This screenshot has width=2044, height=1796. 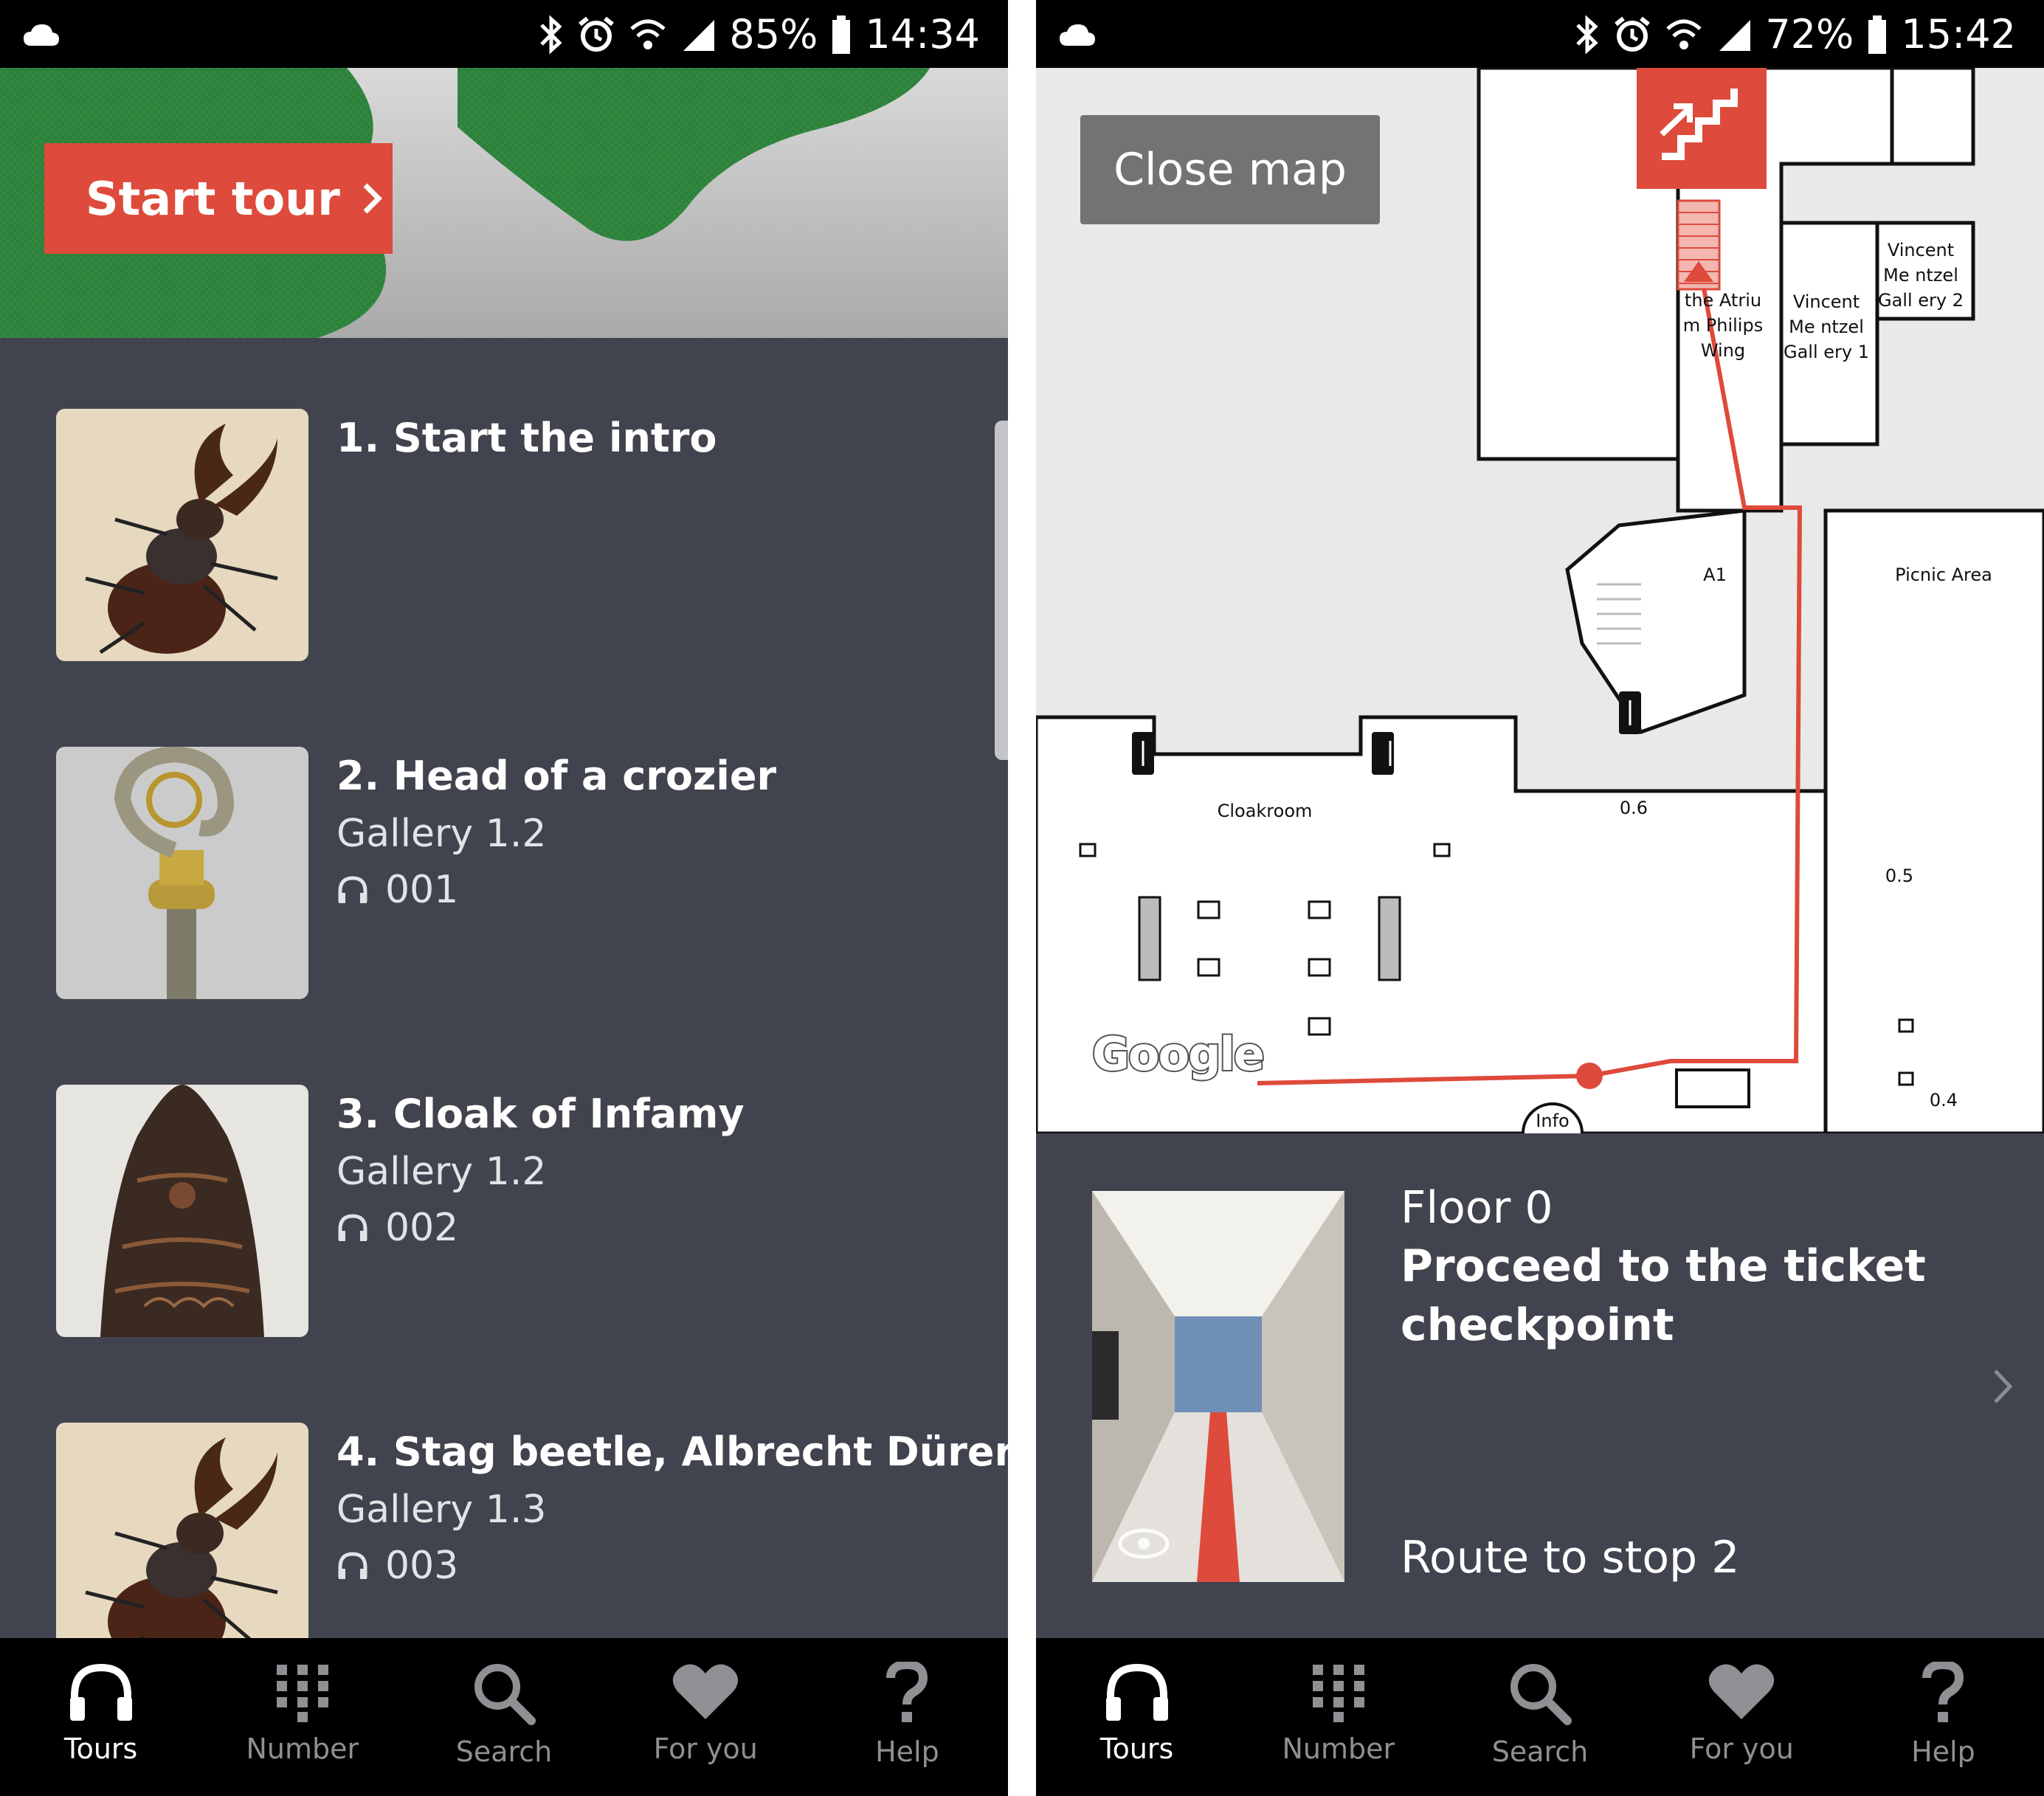 I want to click on stairs-icon, so click(x=1699, y=124).